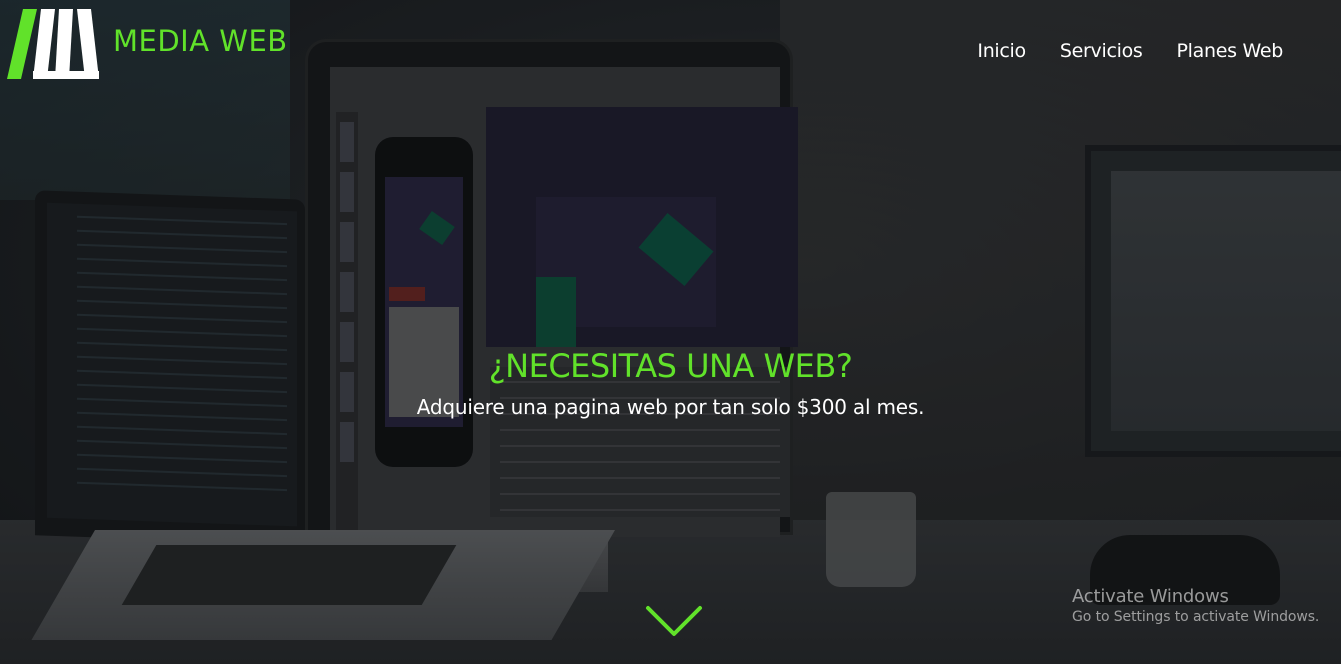 This screenshot has height=664, width=1341. I want to click on hero-headline: ¿NECESITAS UNA WEB?, so click(670, 366).